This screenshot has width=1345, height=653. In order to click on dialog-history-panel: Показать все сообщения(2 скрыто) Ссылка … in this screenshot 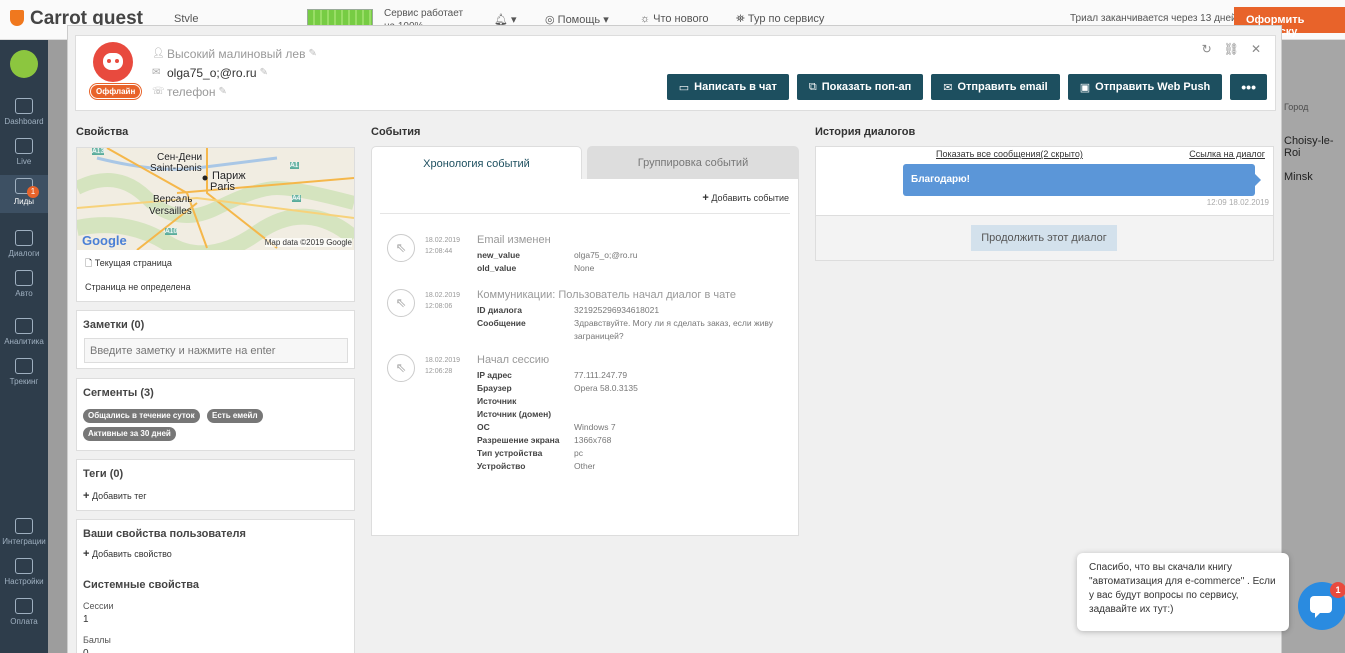, I will do `click(1044, 203)`.